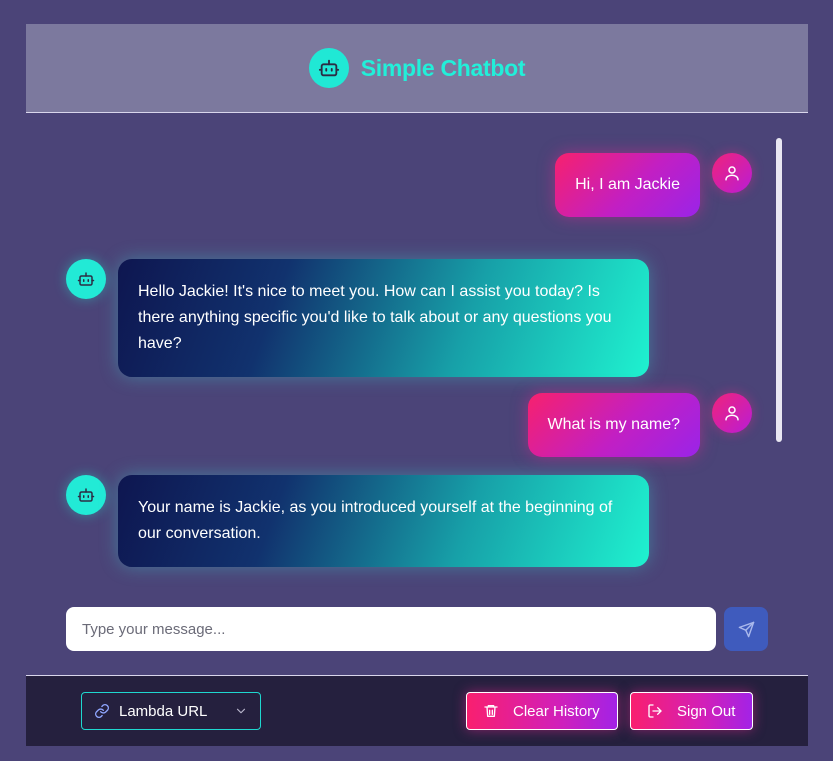 This screenshot has height=761, width=833. Describe the element at coordinates (241, 711) in the screenshot. I see `chevron-down-icon` at that location.